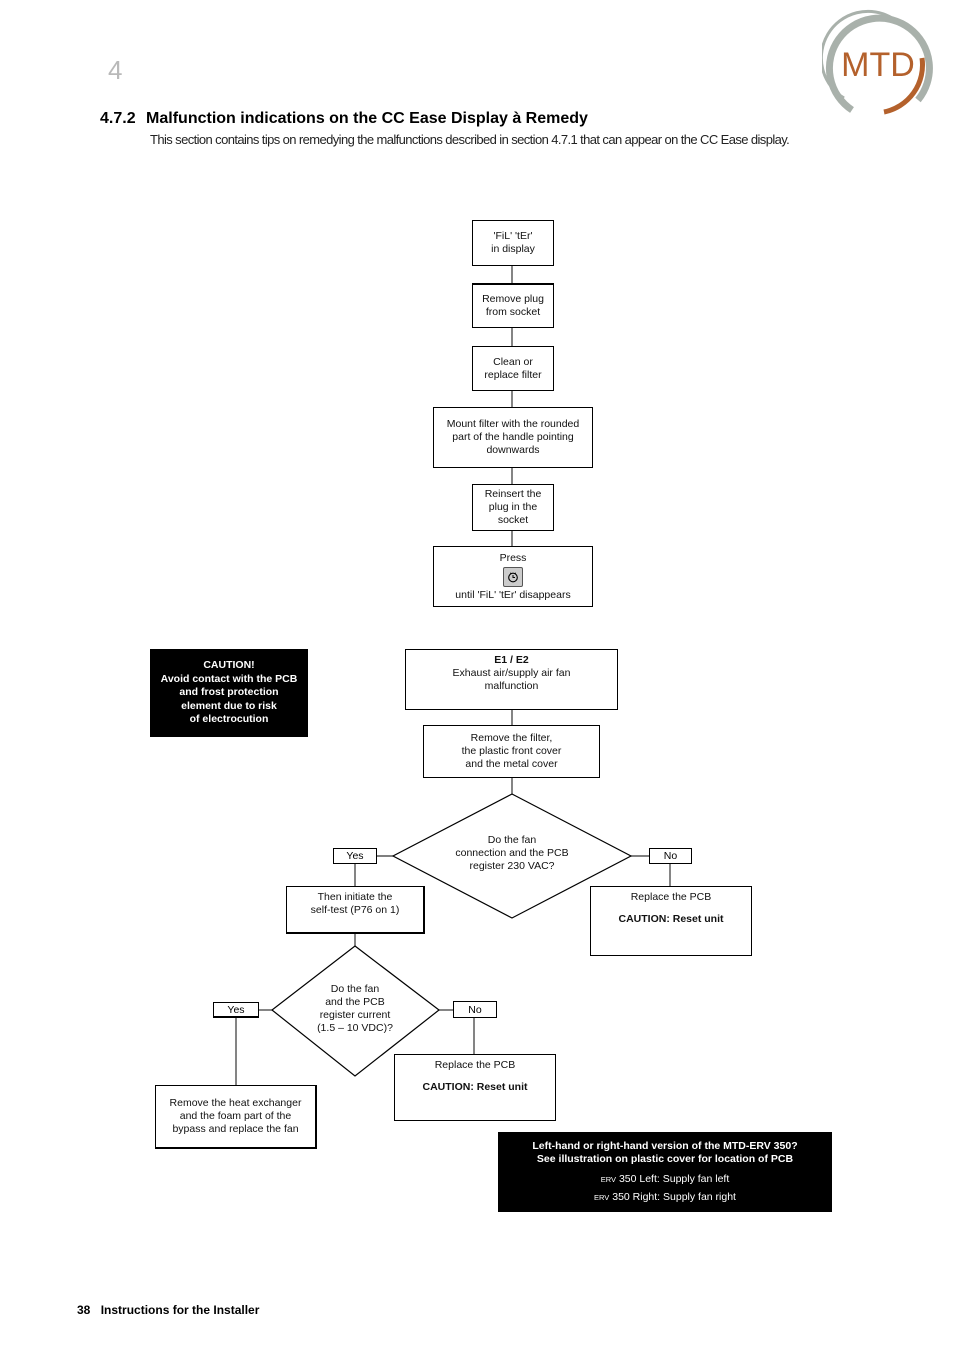 The width and height of the screenshot is (954, 1351). What do you see at coordinates (355, 1028) in the screenshot?
I see `decision-text: (1.5 – 10 VDC)?` at bounding box center [355, 1028].